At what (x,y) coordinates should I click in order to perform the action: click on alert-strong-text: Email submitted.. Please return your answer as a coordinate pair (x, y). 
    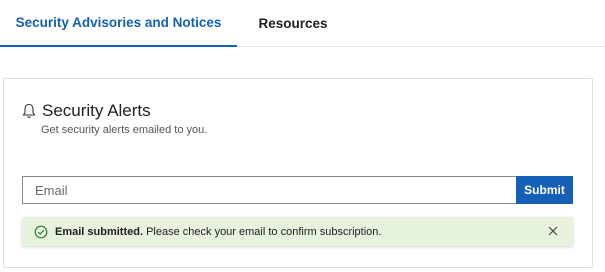
    Looking at the image, I should click on (99, 231).